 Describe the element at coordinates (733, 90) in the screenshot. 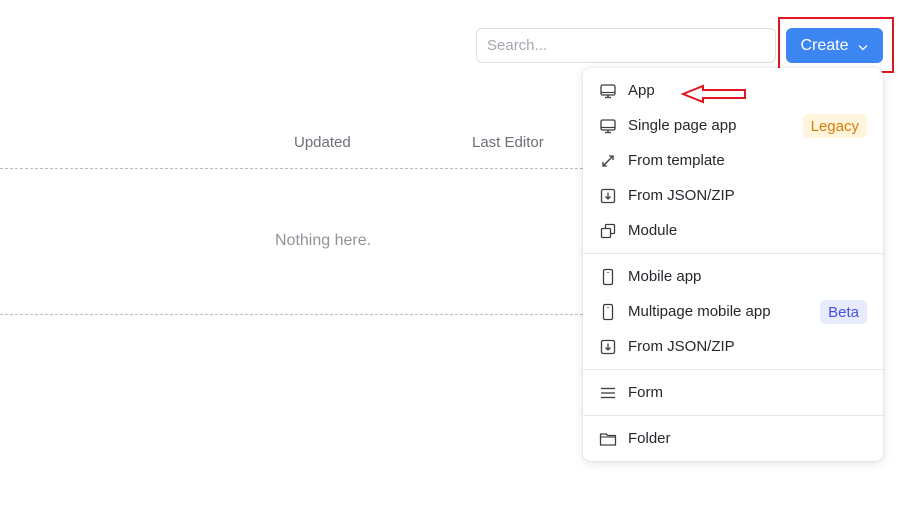

I see `menu-item-app: App` at that location.